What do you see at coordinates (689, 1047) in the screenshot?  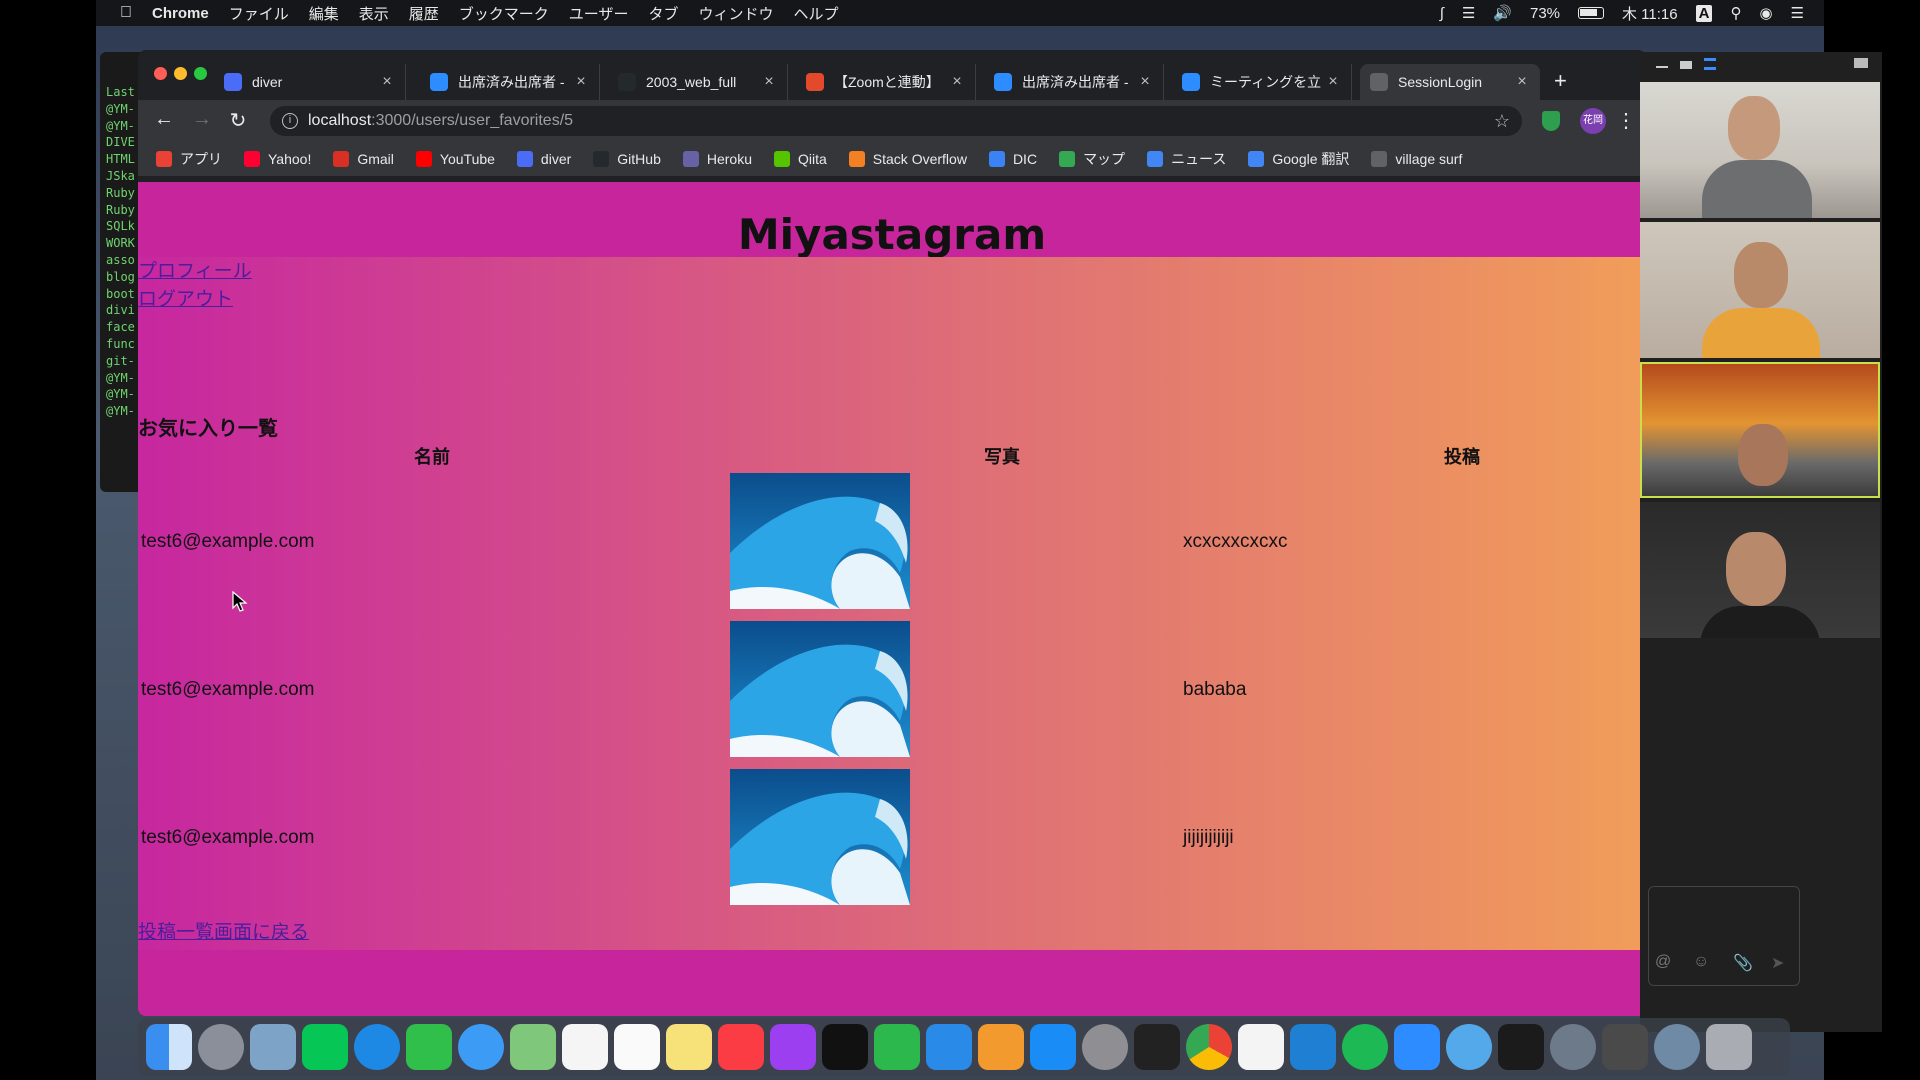 I see `notes-icon` at bounding box center [689, 1047].